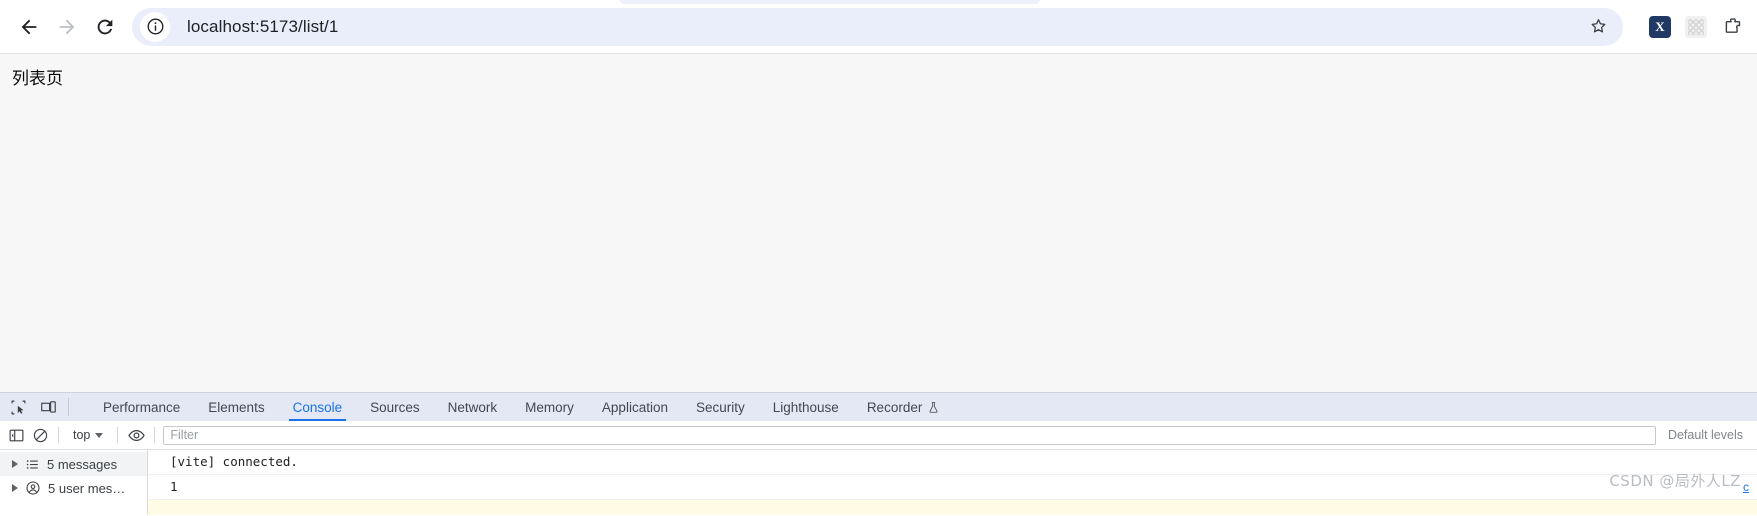 This screenshot has height=516, width=1757. I want to click on tab-application: Application, so click(635, 407).